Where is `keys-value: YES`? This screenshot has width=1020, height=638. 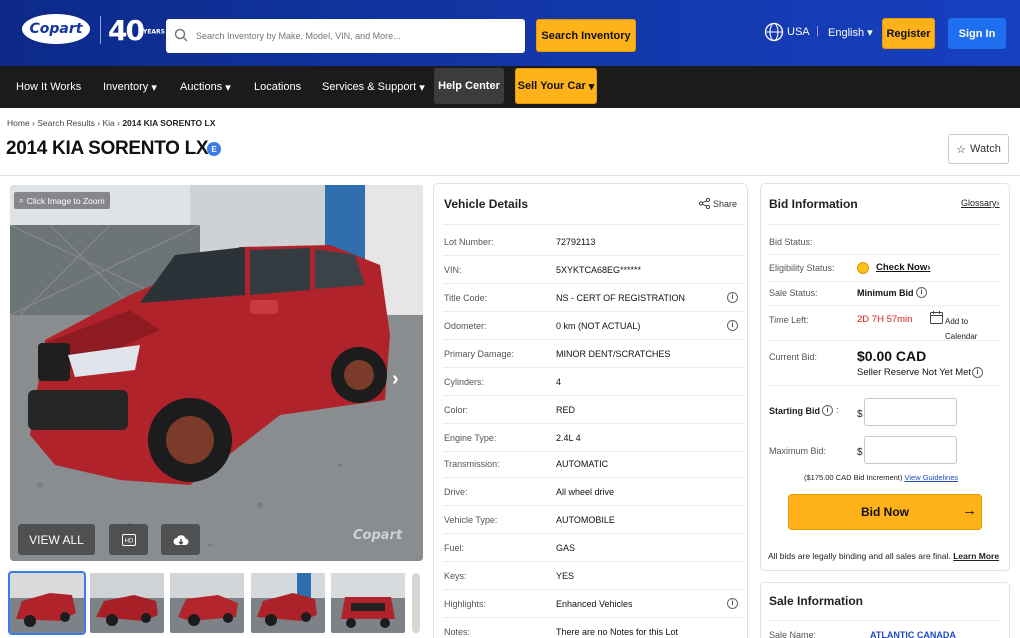
keys-value: YES is located at coordinates (565, 576).